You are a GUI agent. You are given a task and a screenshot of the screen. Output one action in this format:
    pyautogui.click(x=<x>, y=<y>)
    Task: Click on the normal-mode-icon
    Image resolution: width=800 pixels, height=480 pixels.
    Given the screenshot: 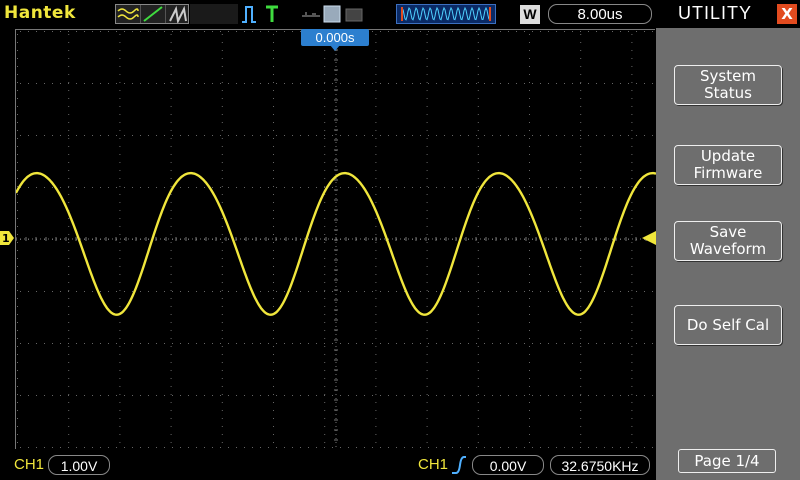 What is the action you would take?
    pyautogui.click(x=128, y=14)
    